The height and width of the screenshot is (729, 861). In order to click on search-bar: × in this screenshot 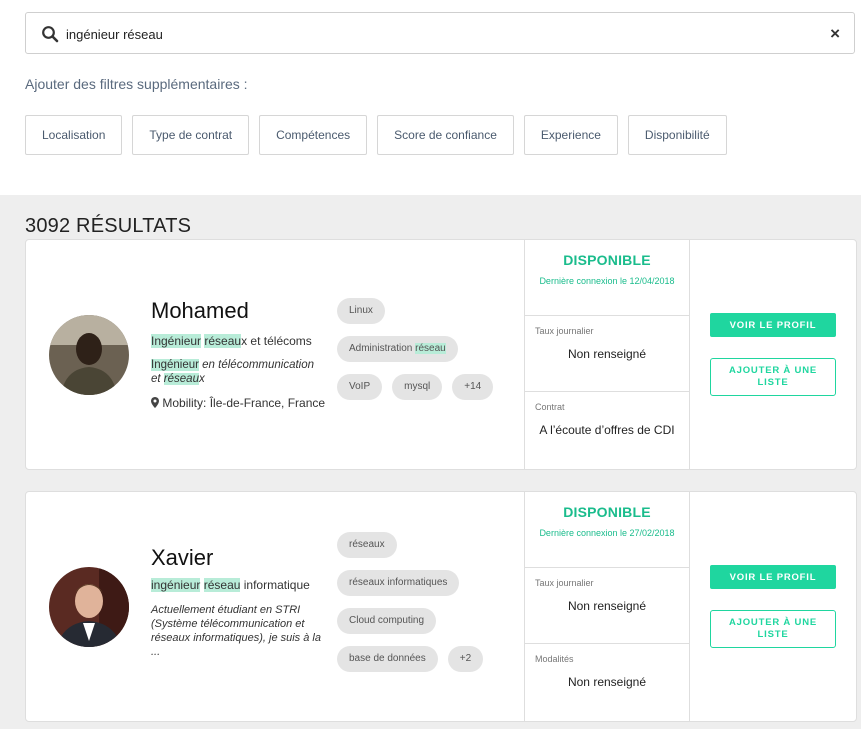, I will do `click(440, 33)`.